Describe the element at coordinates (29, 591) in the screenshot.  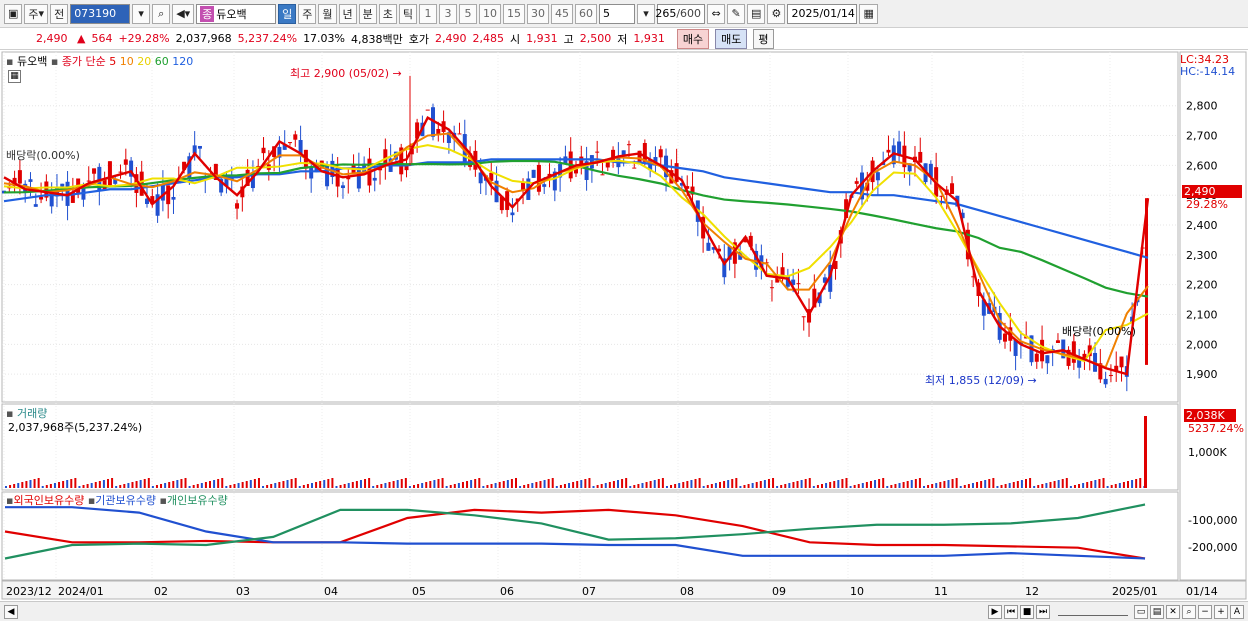
I see `x-tick-label: 2023/12` at that location.